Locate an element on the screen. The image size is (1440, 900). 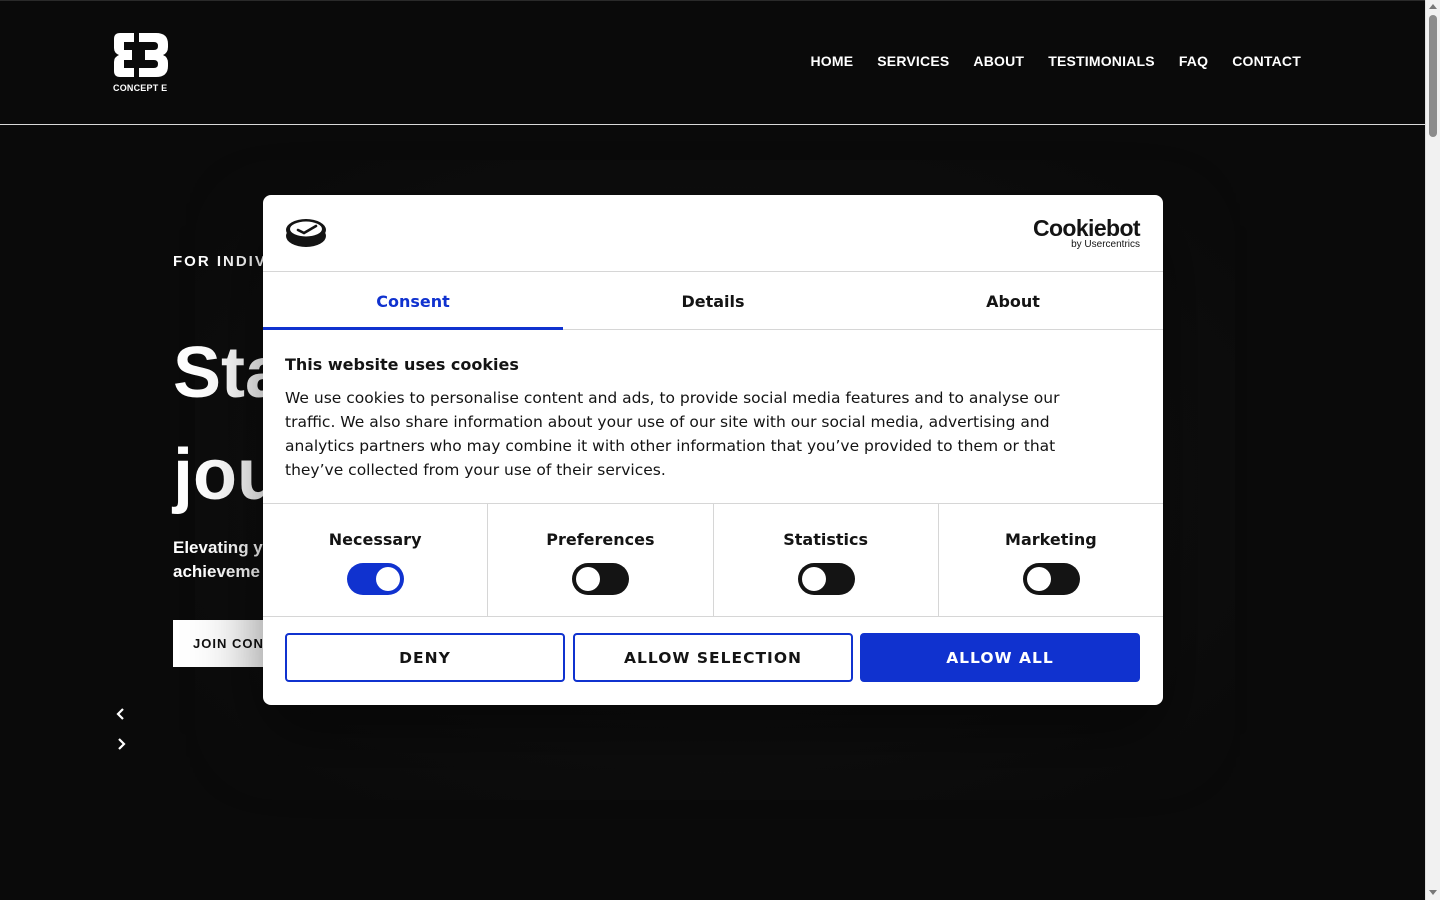
toggle-label: Statistics is located at coordinates (825, 539).